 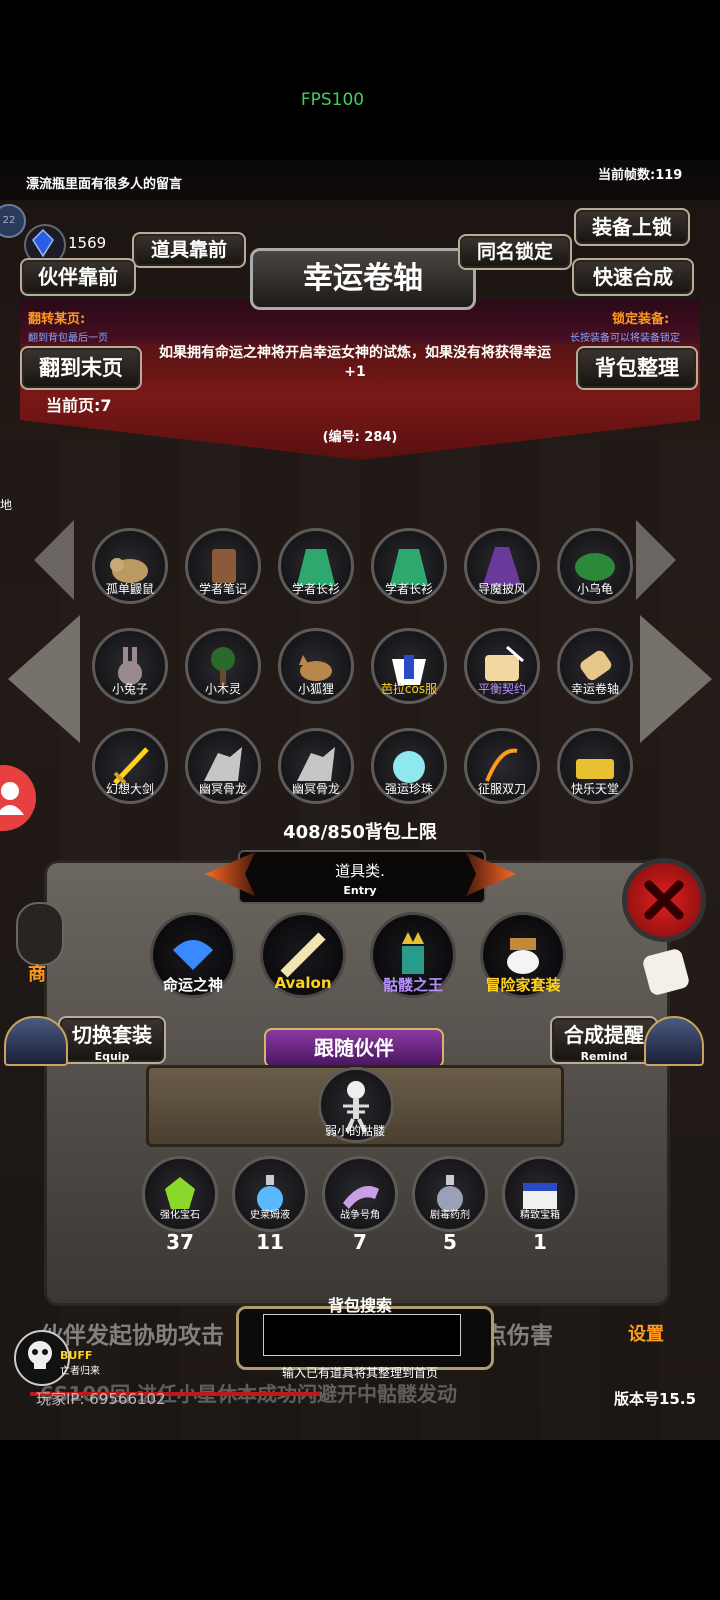 I want to click on player-ip: 玩家IP: 69566102, so click(x=101, y=1399).